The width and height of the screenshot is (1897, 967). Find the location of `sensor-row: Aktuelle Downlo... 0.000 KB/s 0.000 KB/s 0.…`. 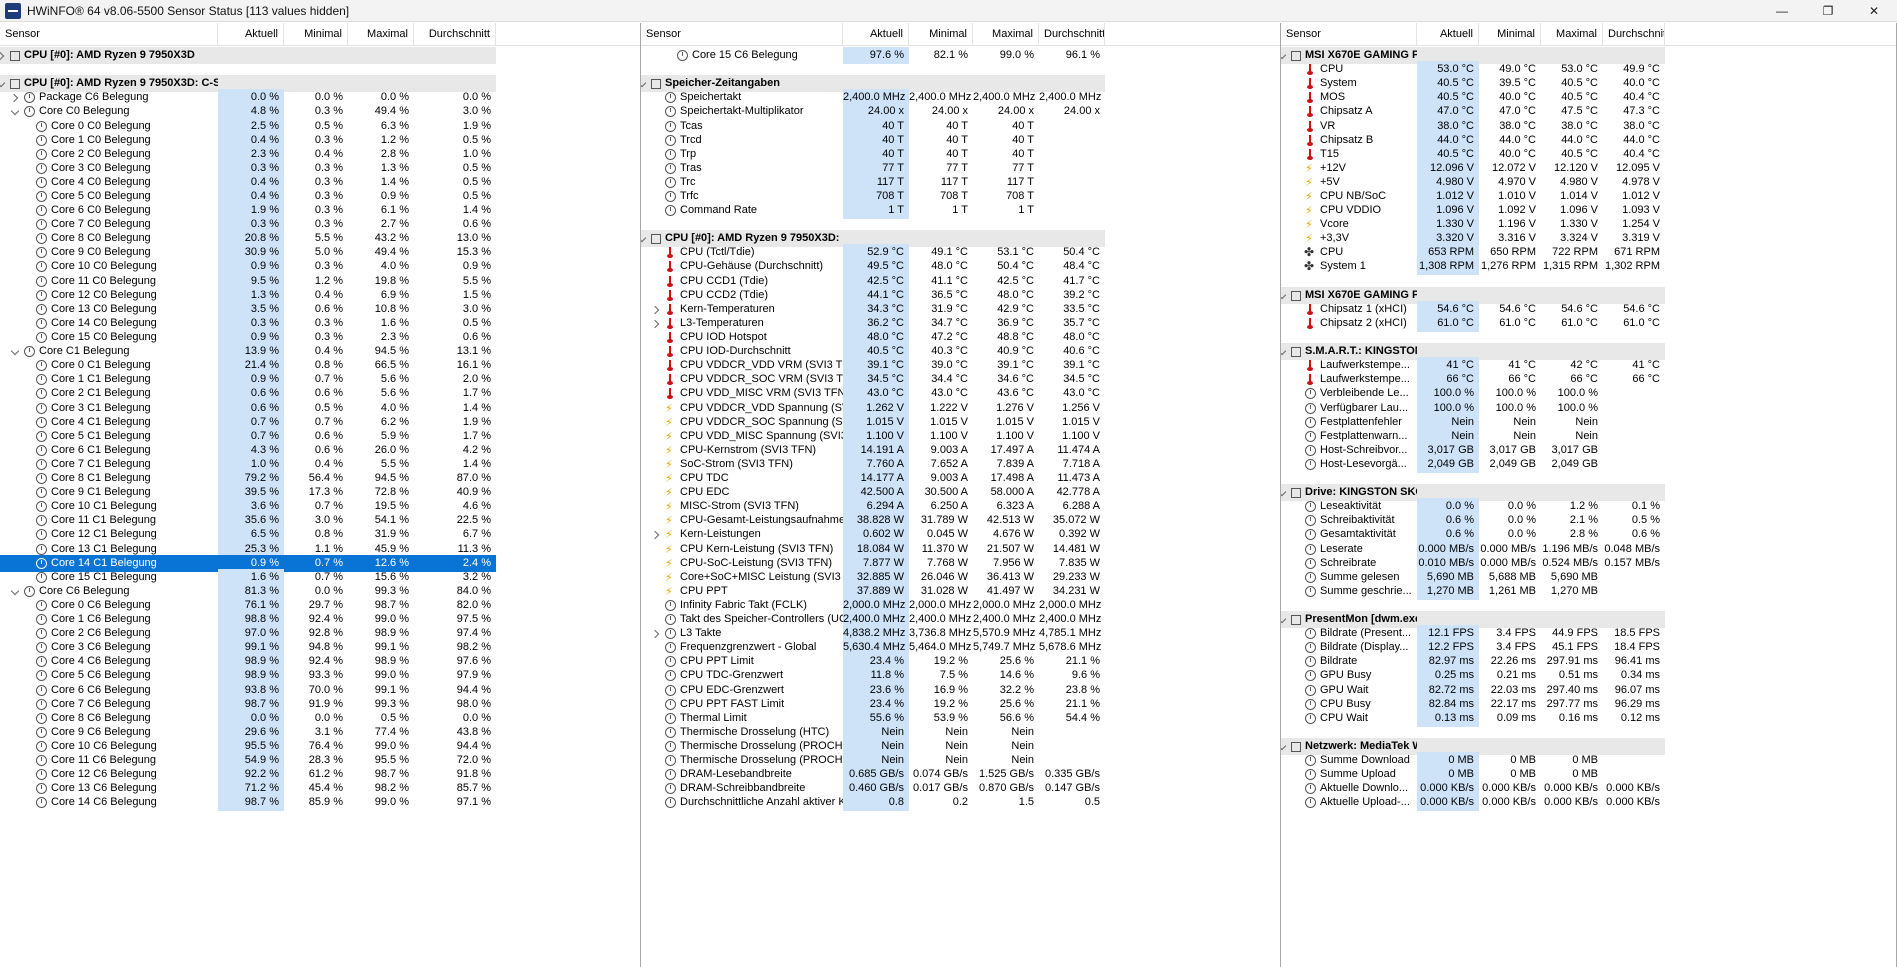

sensor-row: Aktuelle Downlo... 0.000 KB/s 0.000 KB/s 0.… is located at coordinates (1588, 788).